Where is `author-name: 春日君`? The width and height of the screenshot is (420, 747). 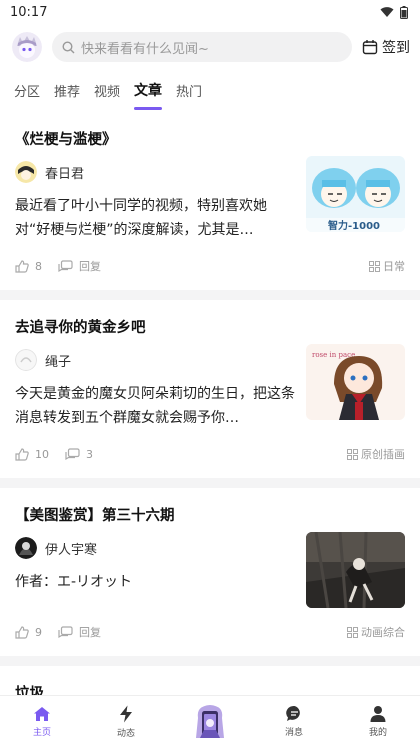 author-name: 春日君 is located at coordinates (65, 174).